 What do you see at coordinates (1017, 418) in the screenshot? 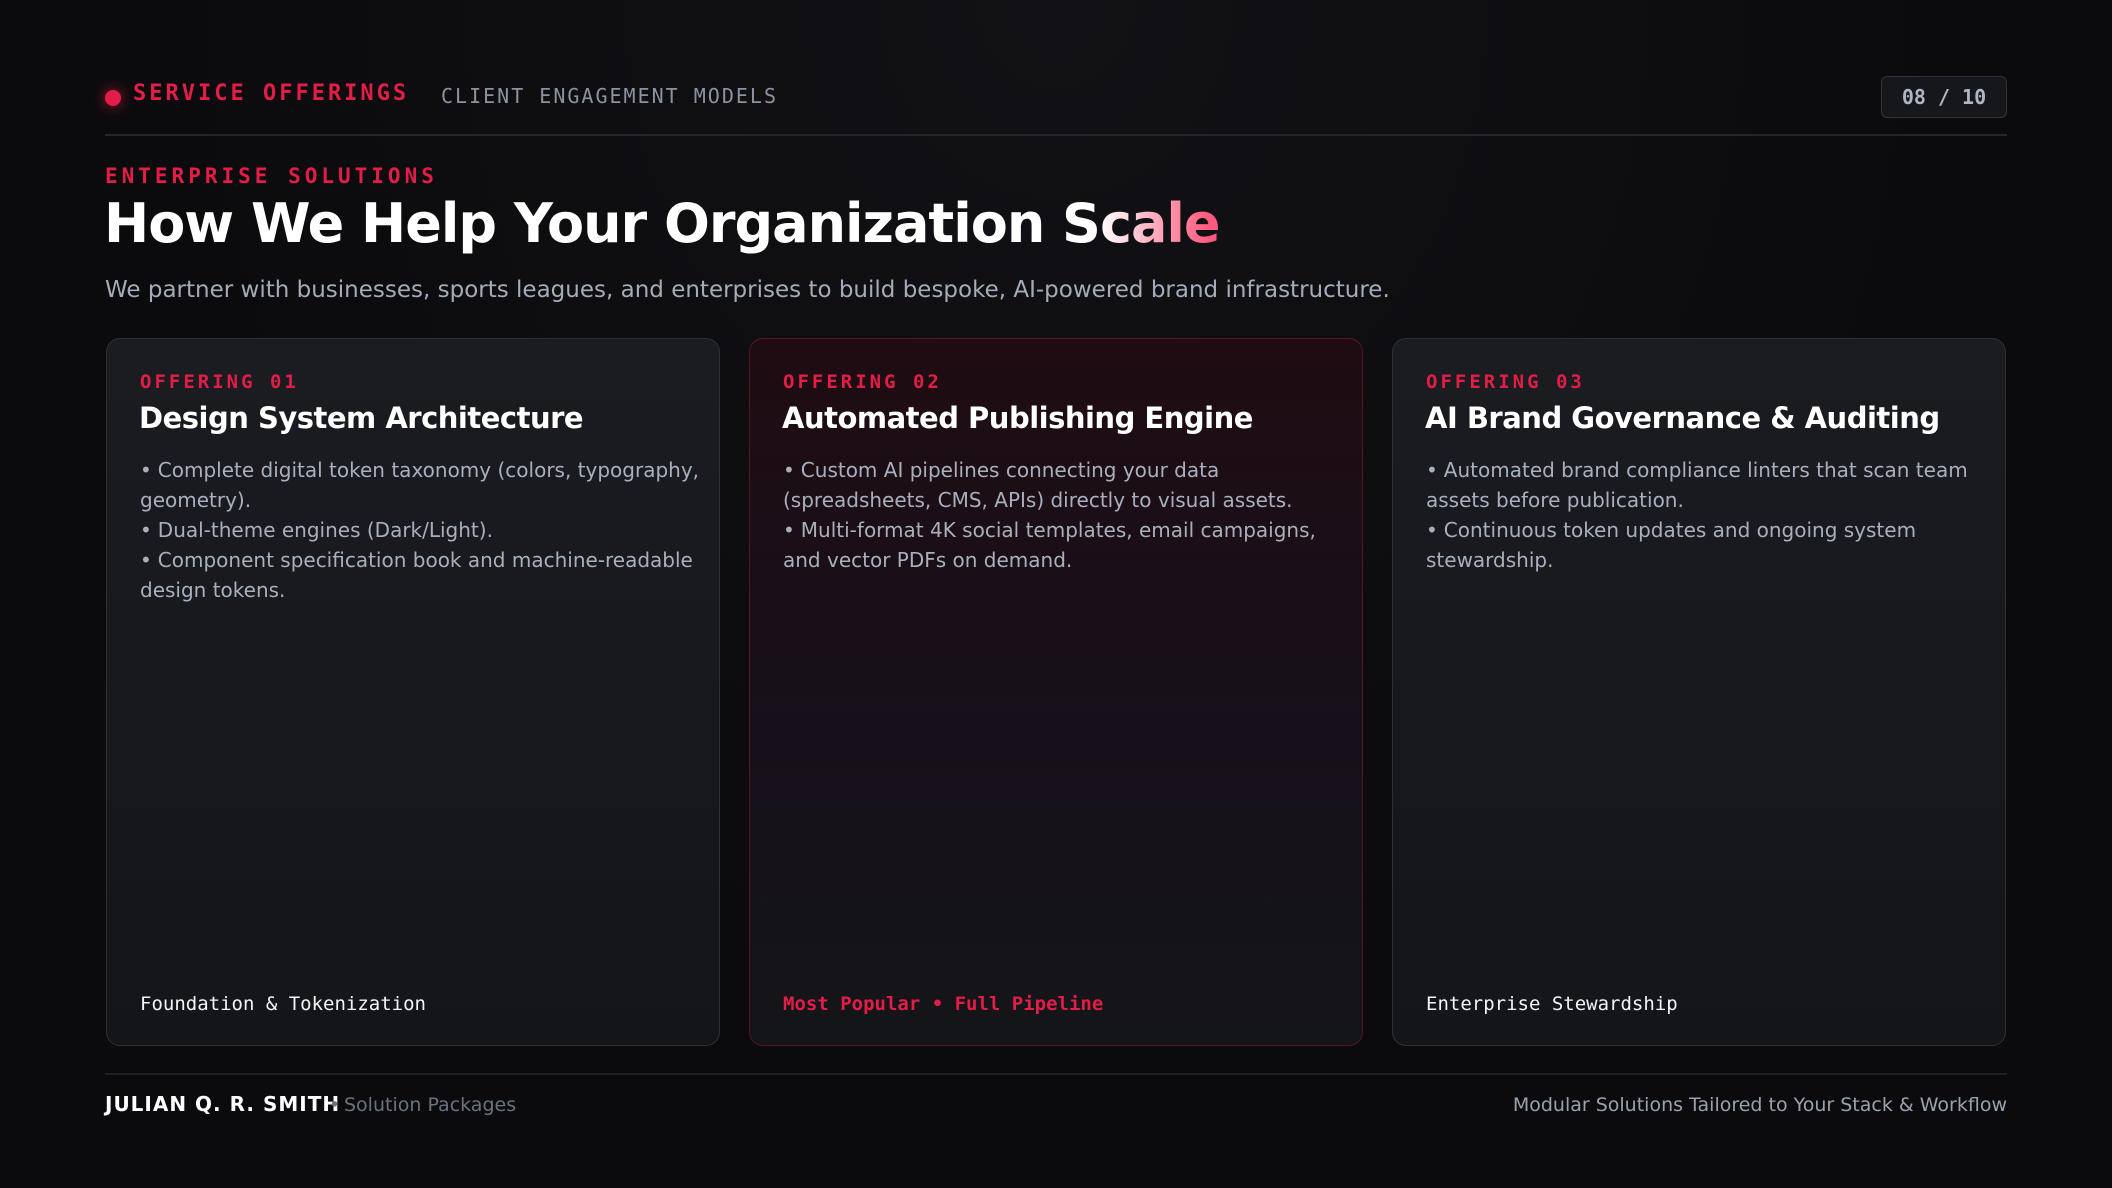
I see `offering-title: Automated Publishing Engine` at bounding box center [1017, 418].